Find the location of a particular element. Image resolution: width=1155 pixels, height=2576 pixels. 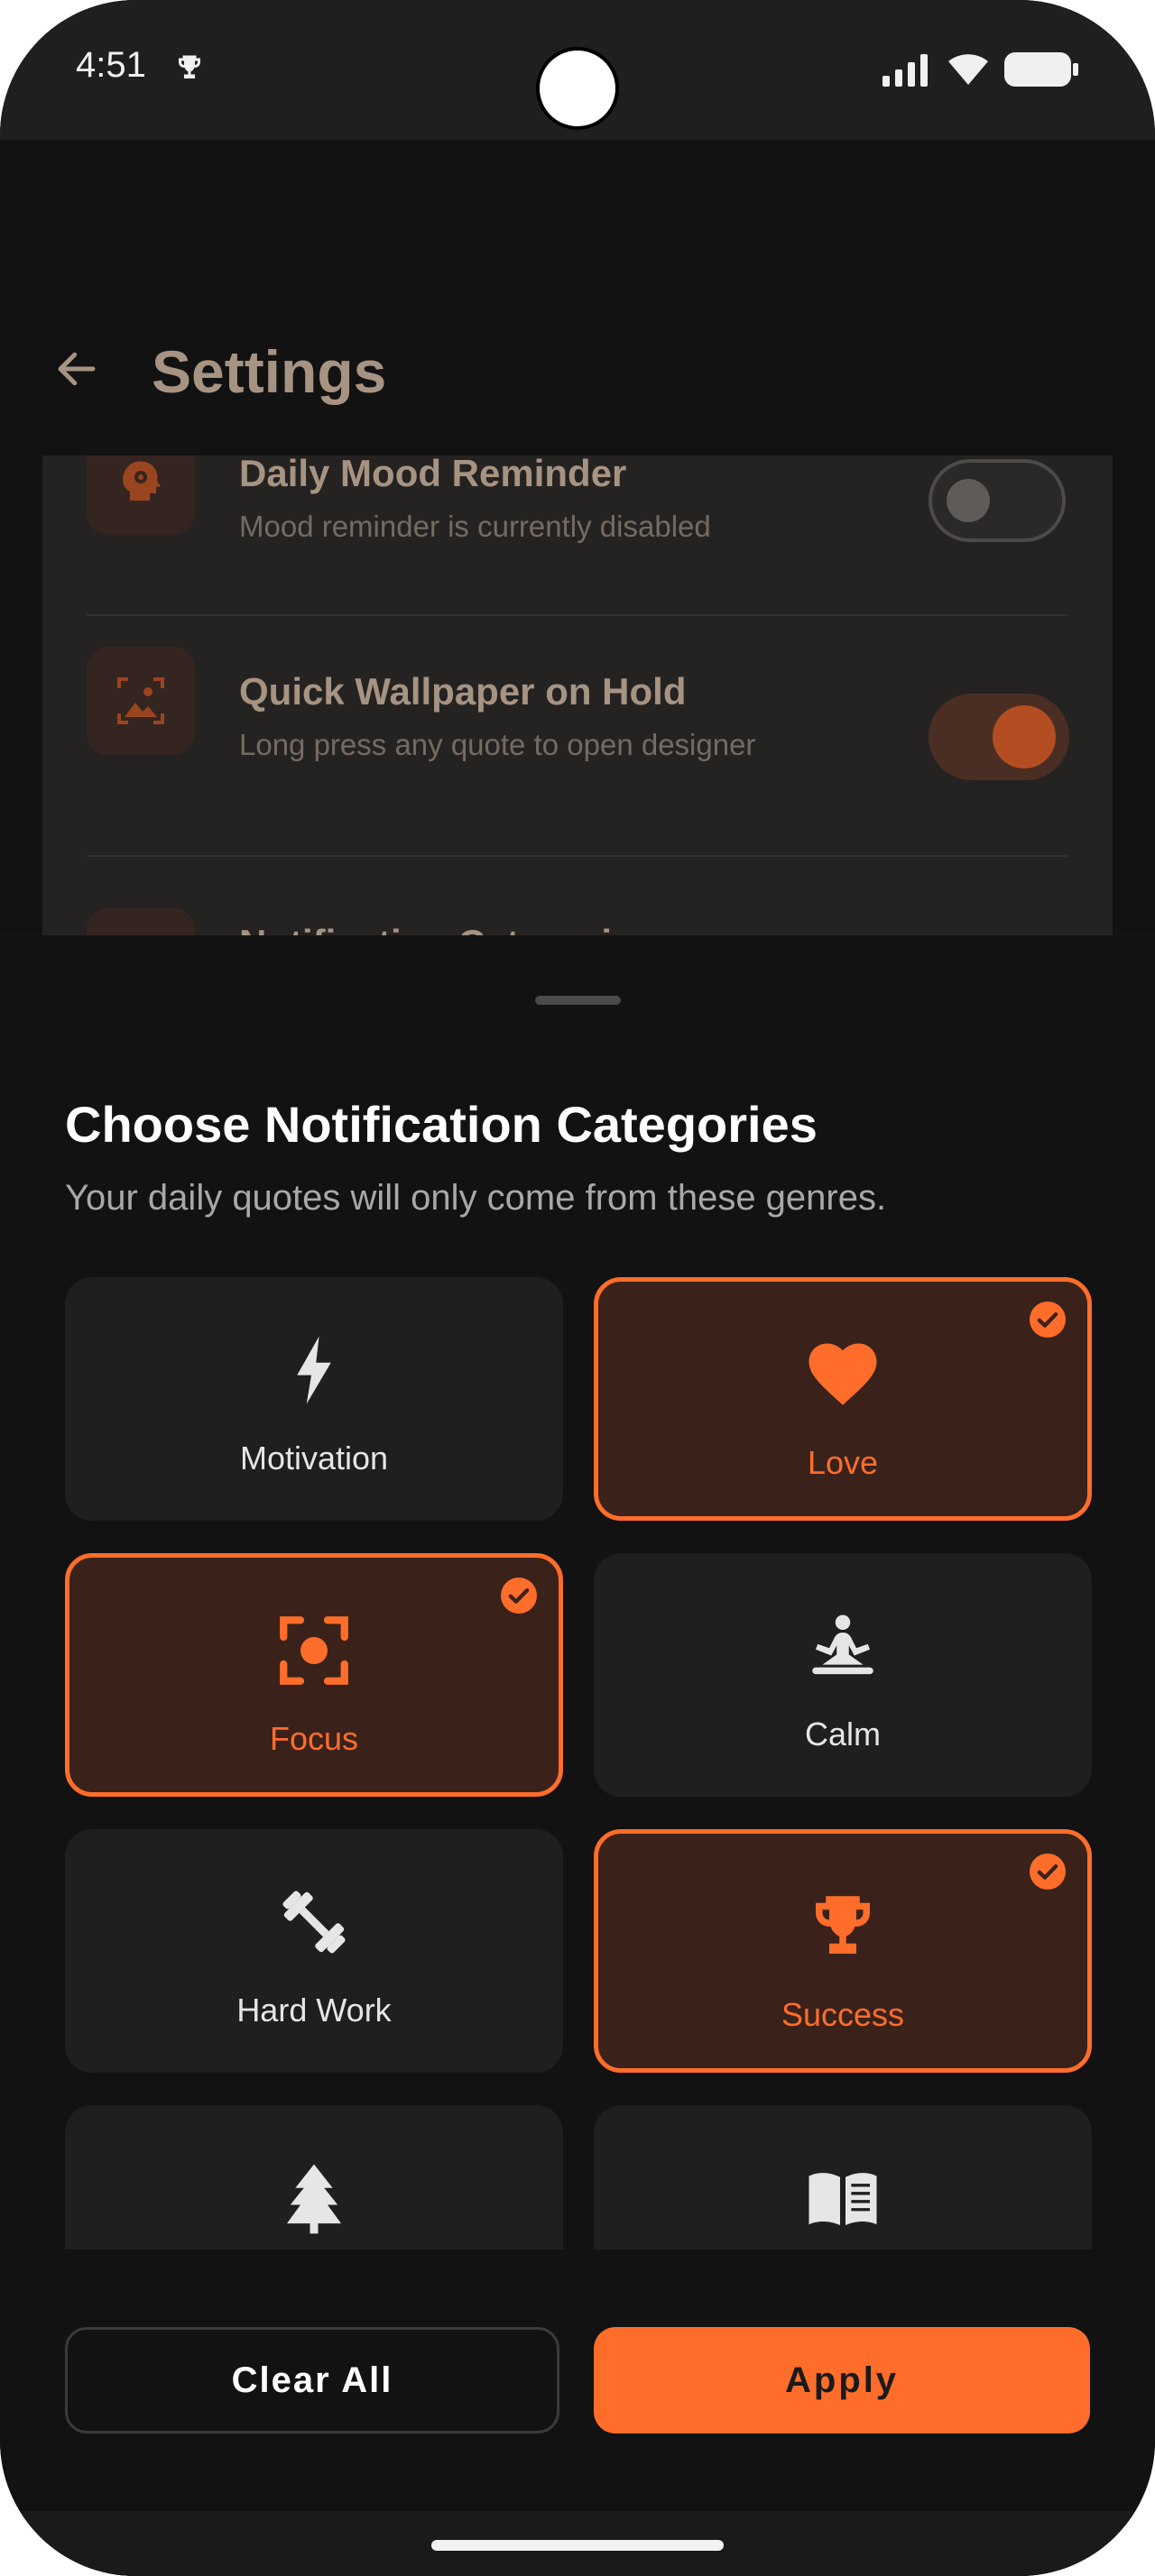

heart-icon is located at coordinates (842, 1374).